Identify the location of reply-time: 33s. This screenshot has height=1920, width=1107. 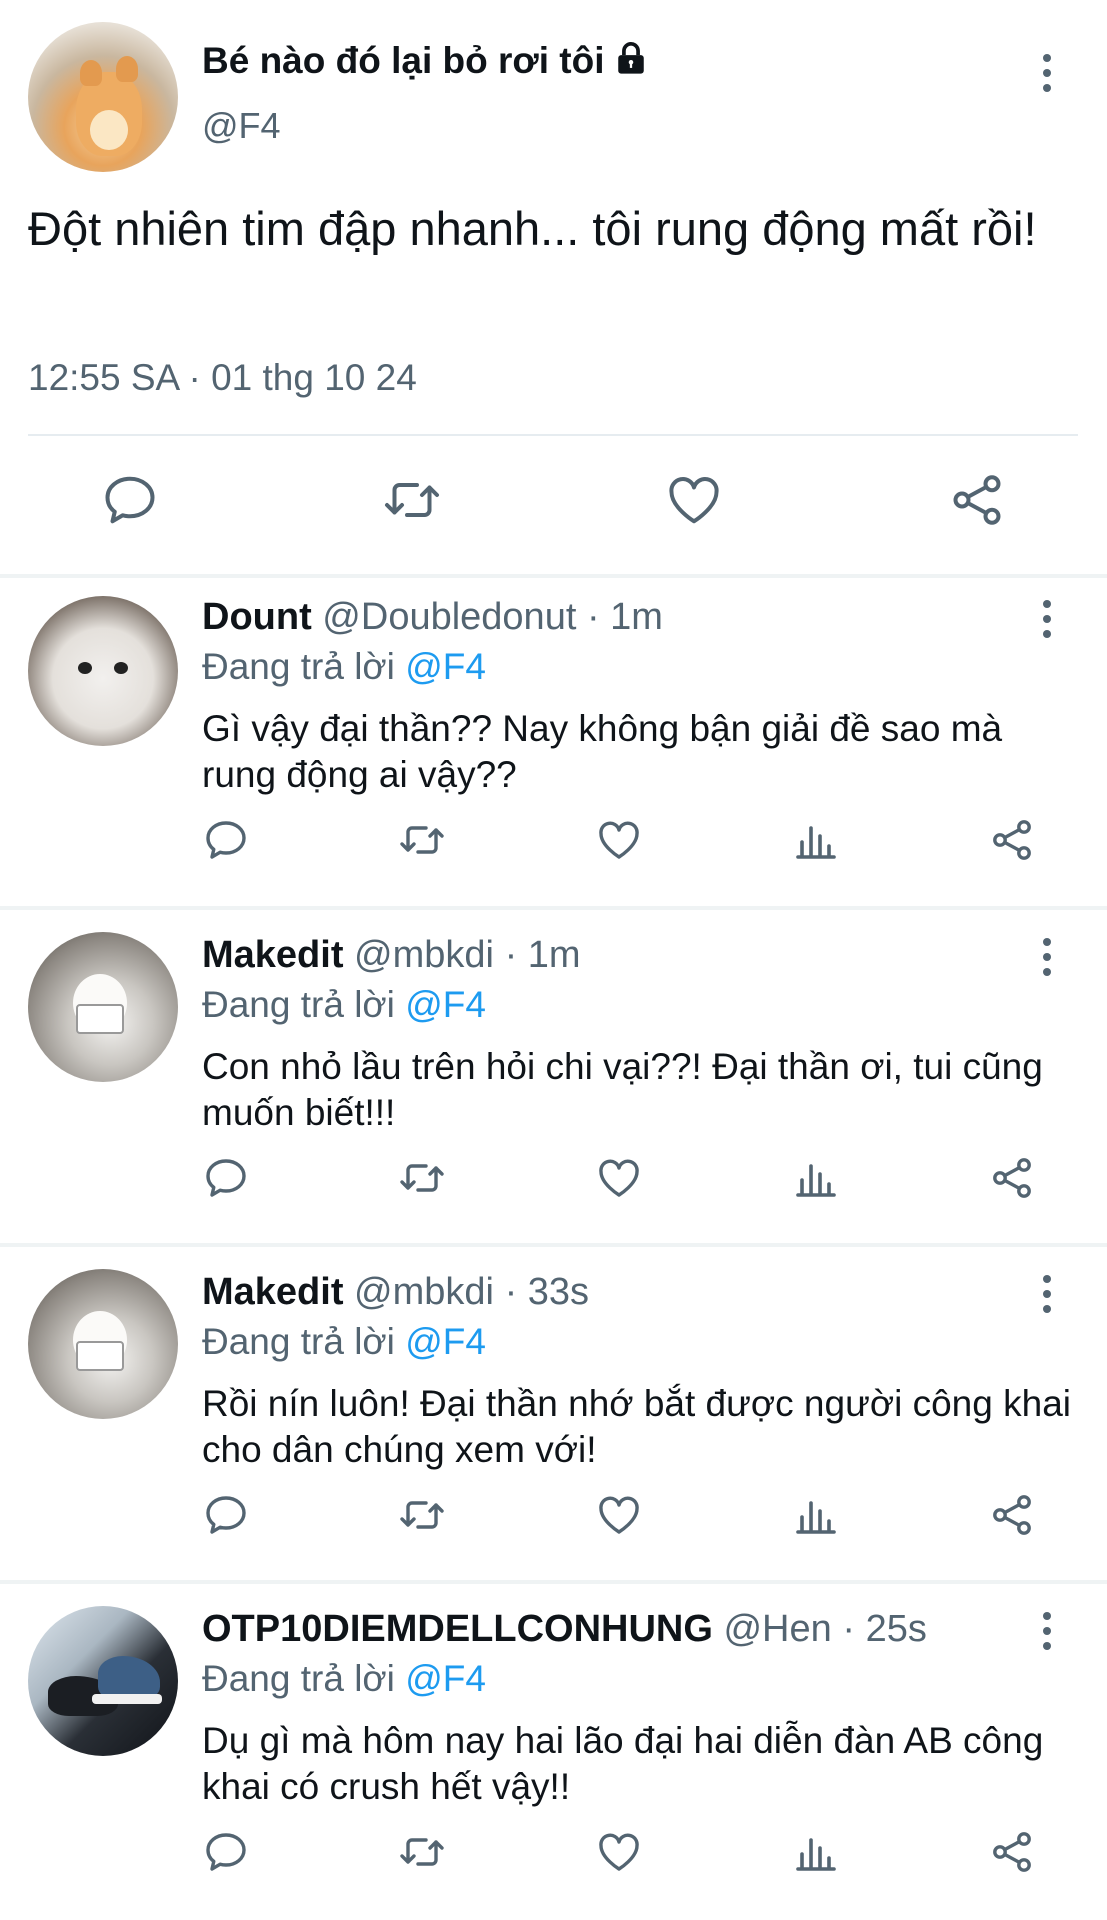
(558, 1292).